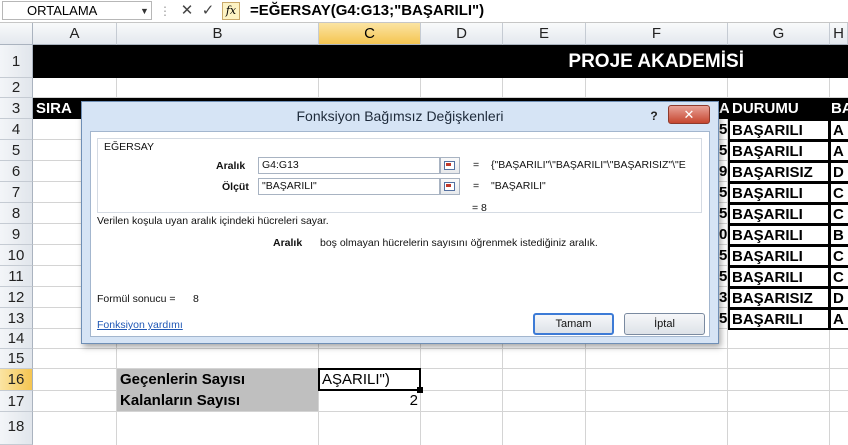  Describe the element at coordinates (16, 380) in the screenshot. I see `row-header-16: 16` at that location.